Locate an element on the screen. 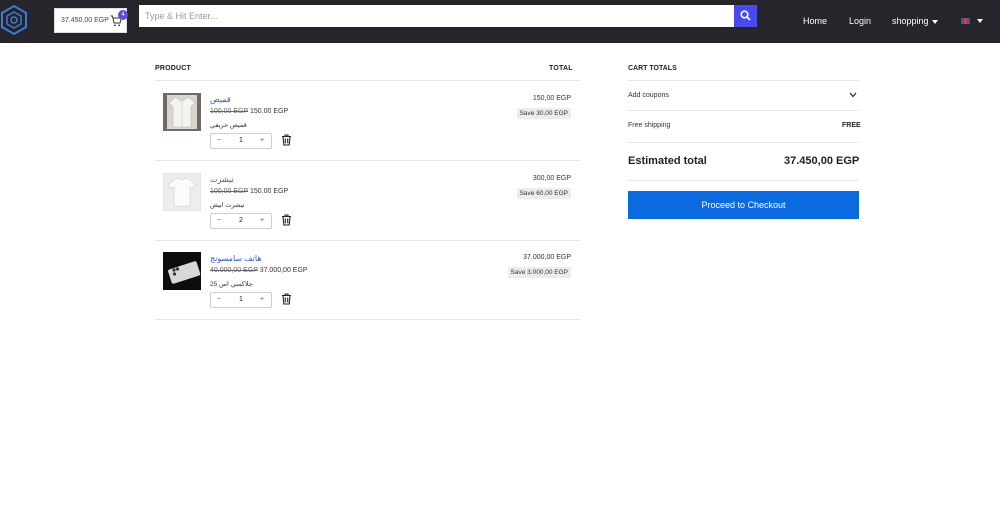  shirt-product-image is located at coordinates (182, 112).